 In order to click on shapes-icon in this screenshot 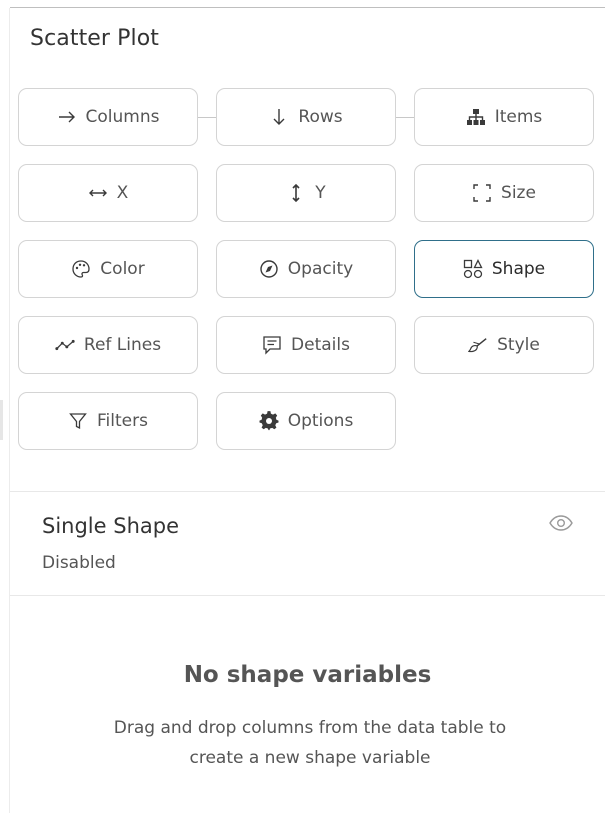, I will do `click(473, 269)`.